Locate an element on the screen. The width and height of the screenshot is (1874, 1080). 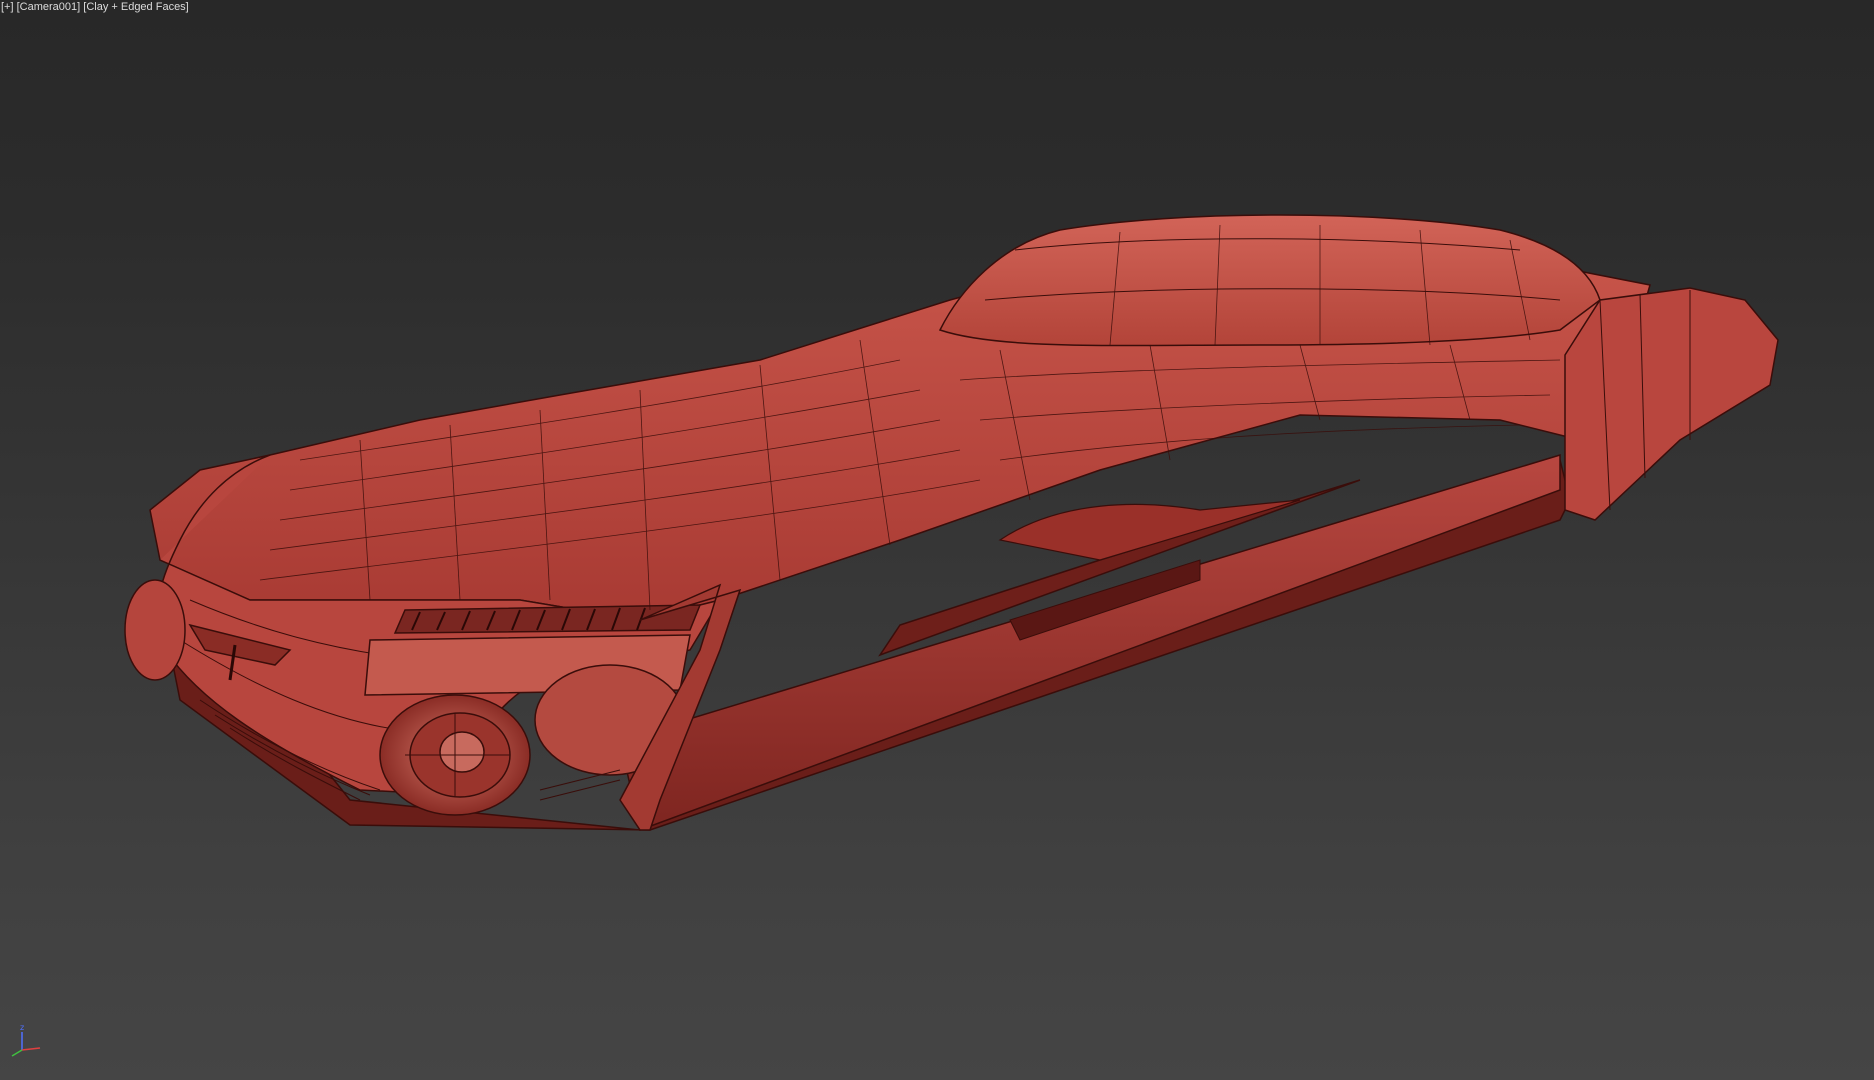
axis-gizmo: z is located at coordinates (26, 1040).